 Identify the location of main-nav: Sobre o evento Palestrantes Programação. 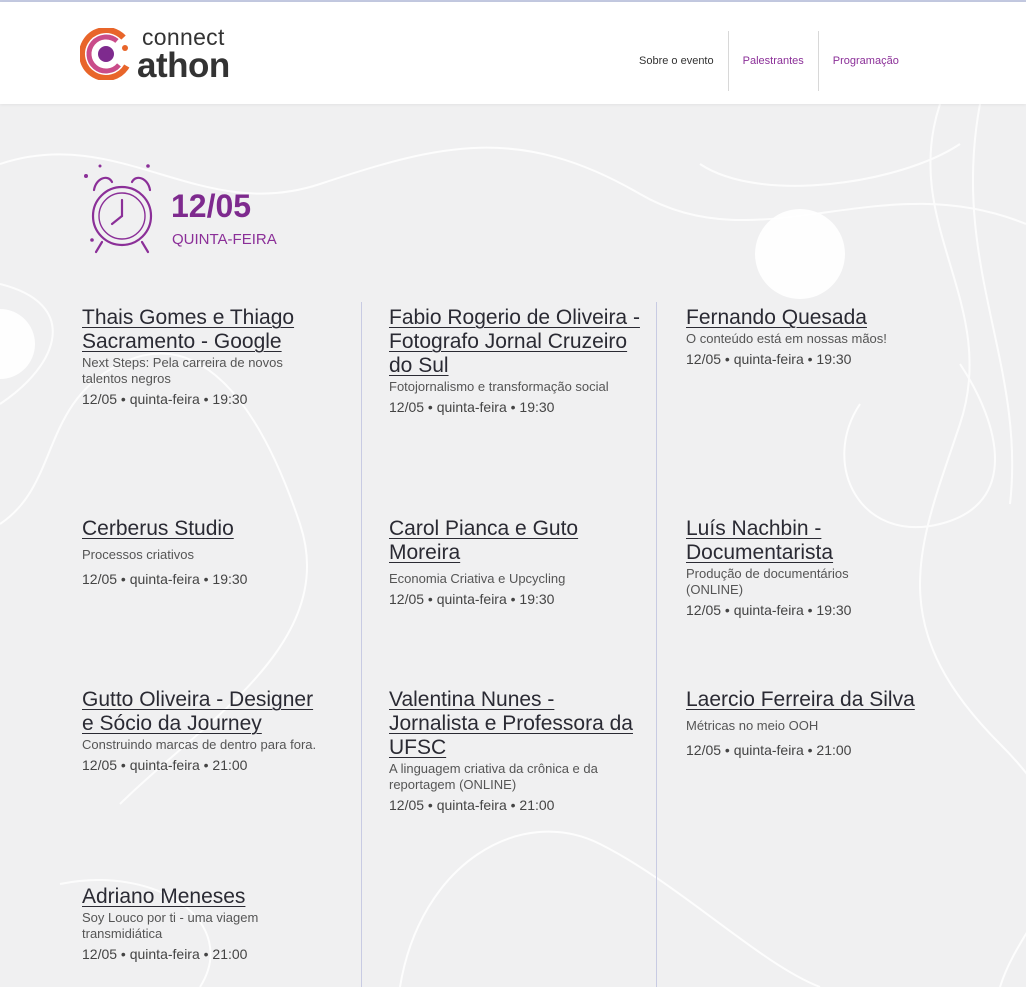
(769, 61).